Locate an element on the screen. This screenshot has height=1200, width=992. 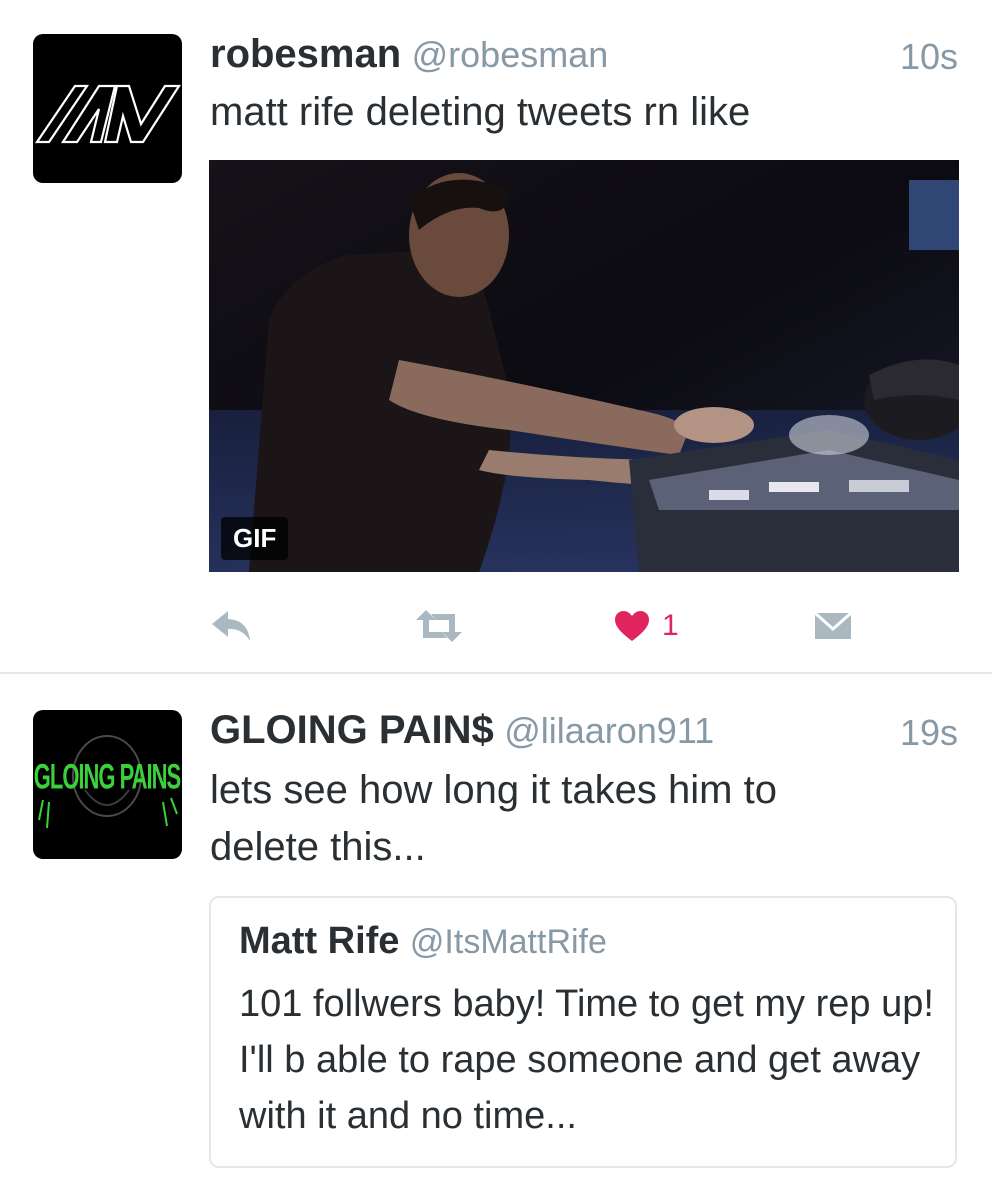
avatar is located at coordinates (107, 108).